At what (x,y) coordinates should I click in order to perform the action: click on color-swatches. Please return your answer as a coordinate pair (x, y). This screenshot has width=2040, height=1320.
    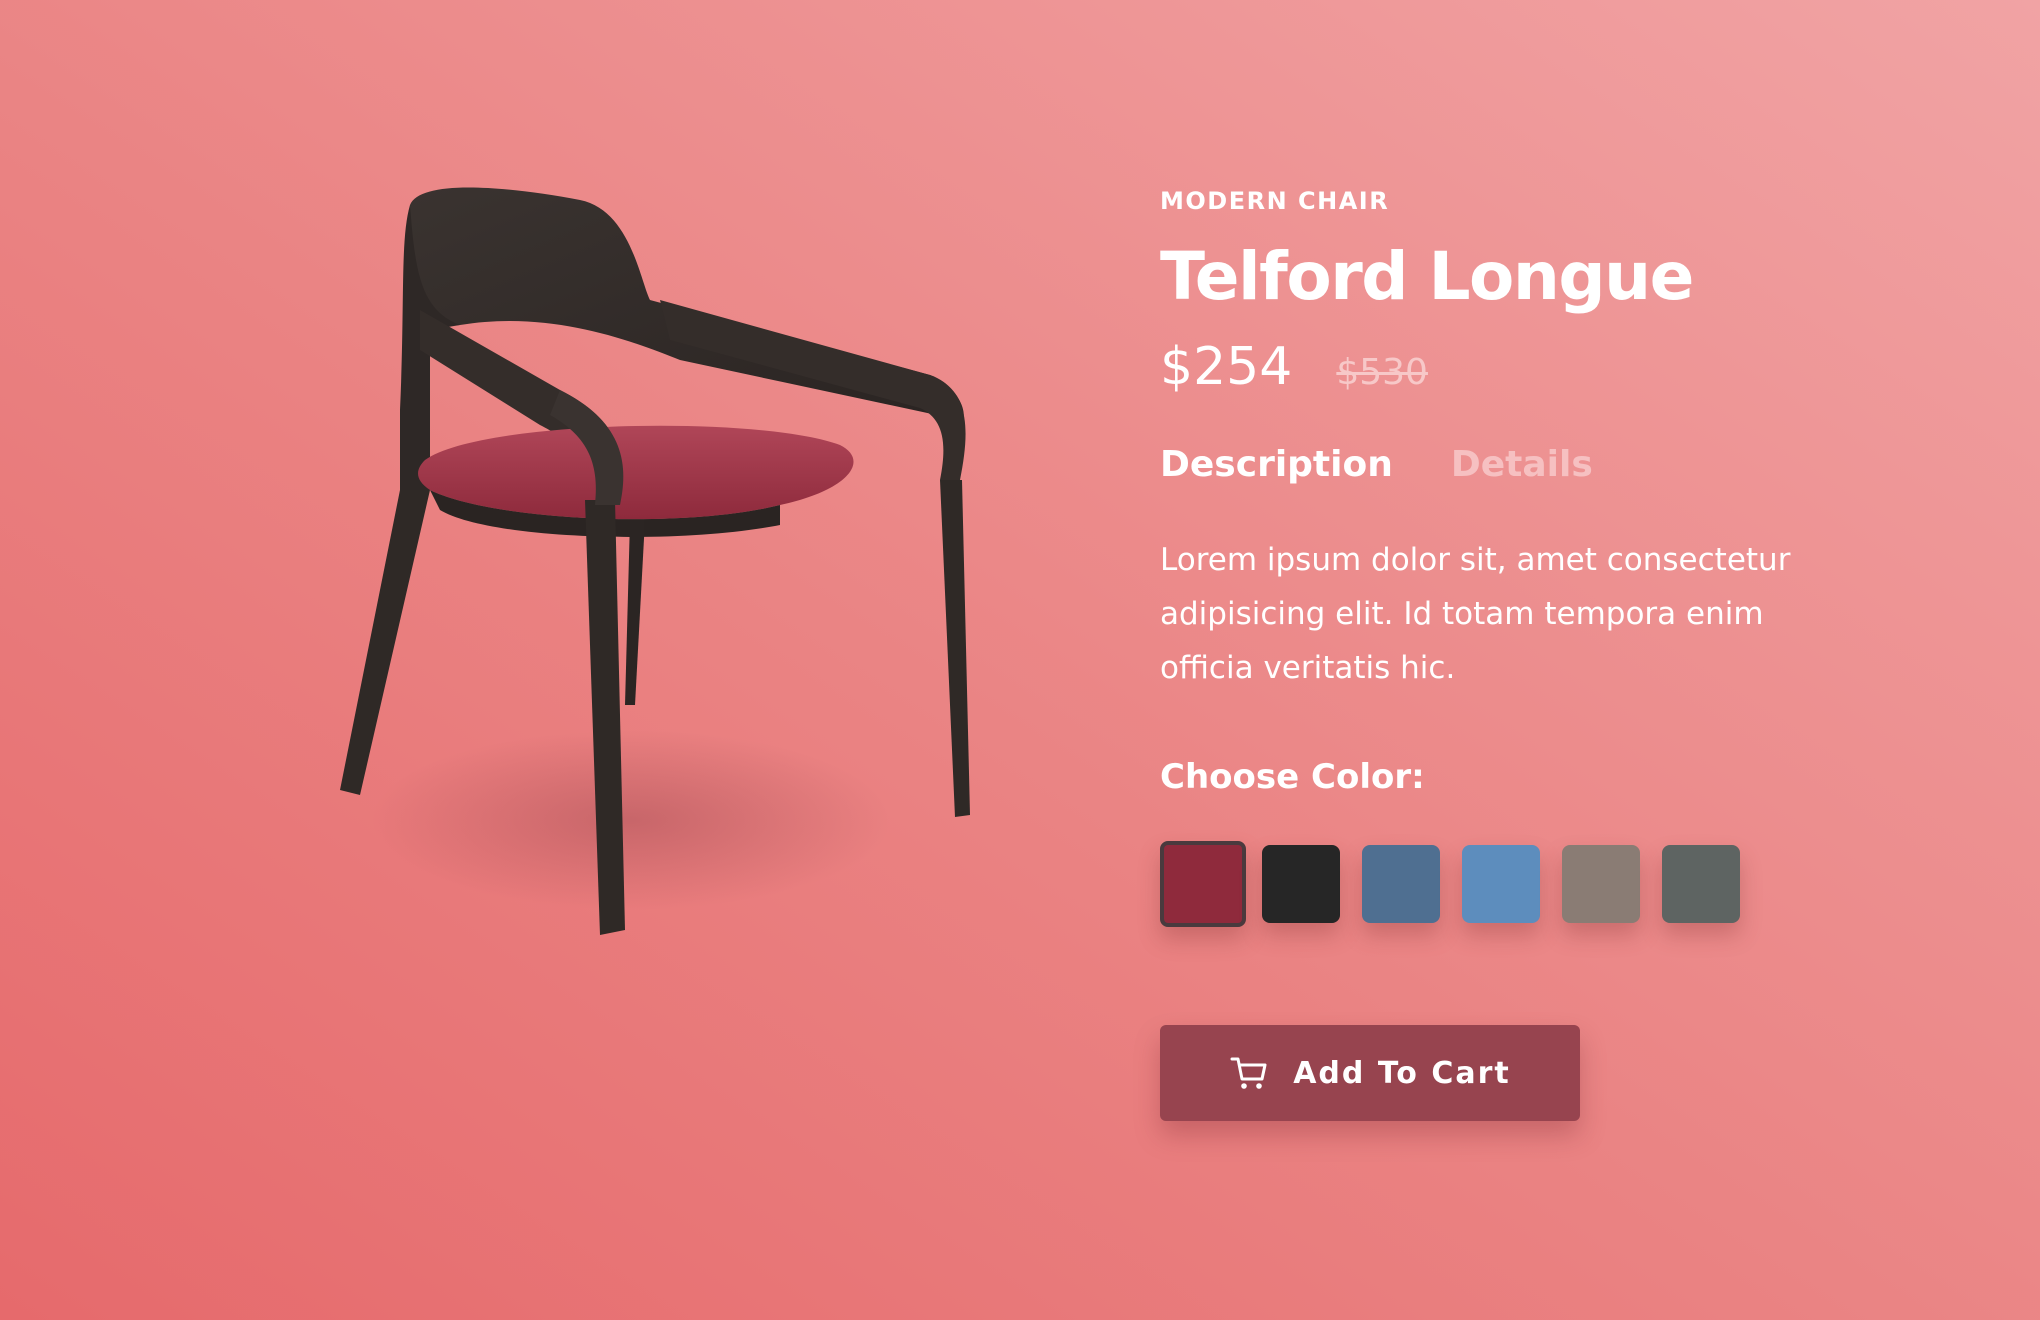
    Looking at the image, I should click on (1520, 884).